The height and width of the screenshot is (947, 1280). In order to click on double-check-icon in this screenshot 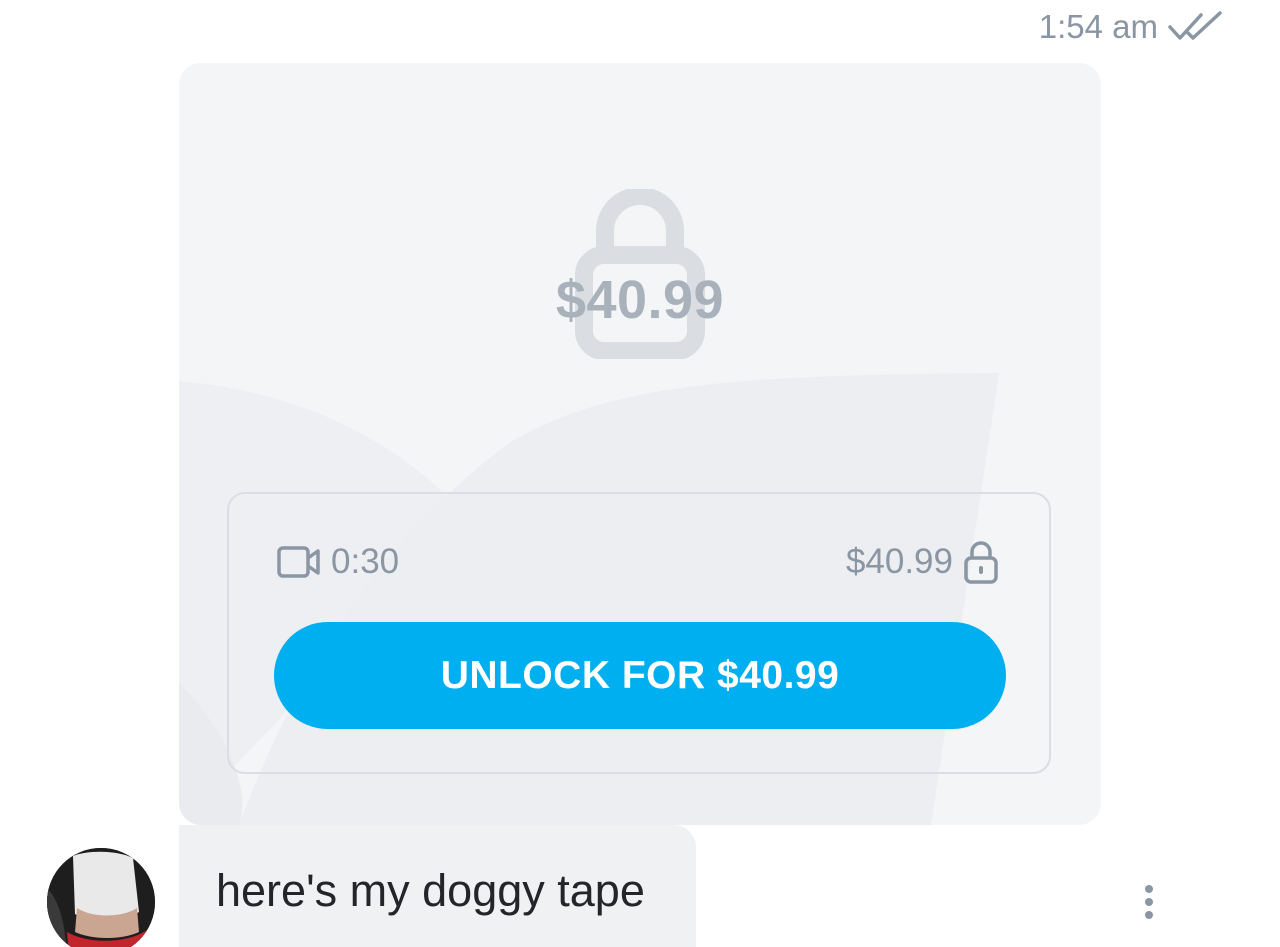, I will do `click(1195, 25)`.